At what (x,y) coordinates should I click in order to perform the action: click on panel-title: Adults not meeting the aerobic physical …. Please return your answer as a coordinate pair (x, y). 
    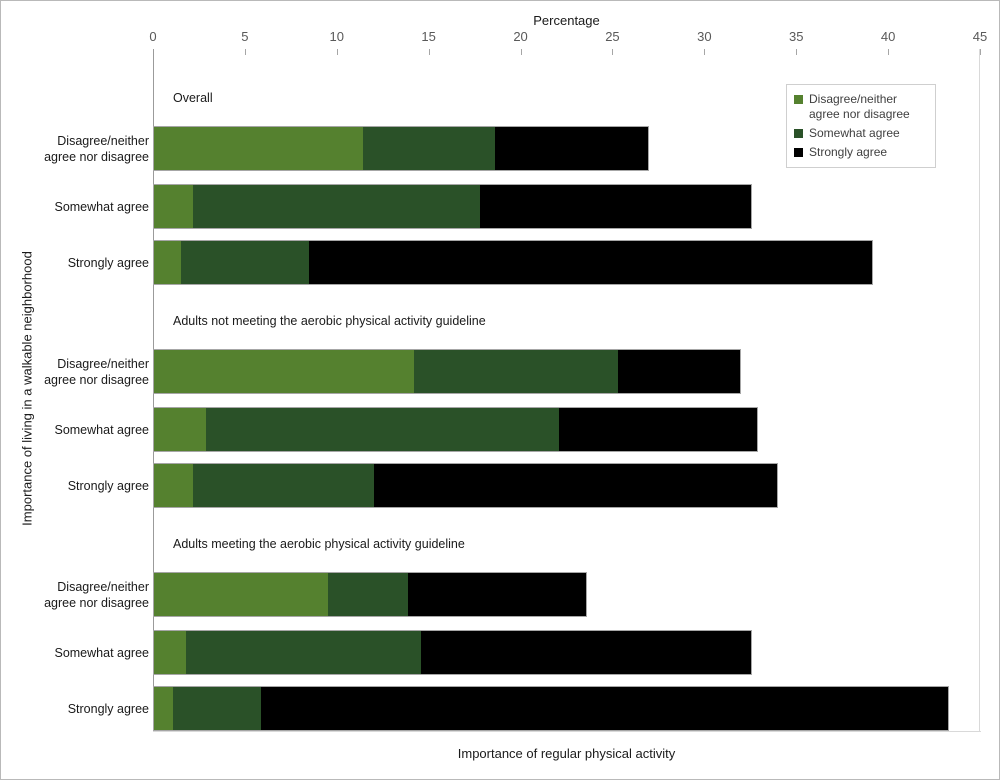
    Looking at the image, I should click on (329, 321).